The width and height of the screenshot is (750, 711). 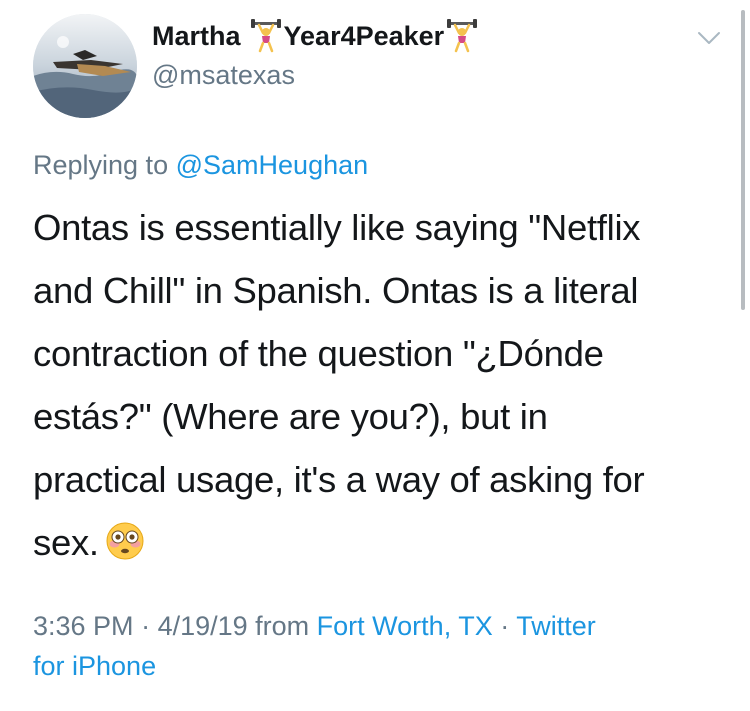 I want to click on display-name-part-2: Year4Peaker, so click(x=364, y=36).